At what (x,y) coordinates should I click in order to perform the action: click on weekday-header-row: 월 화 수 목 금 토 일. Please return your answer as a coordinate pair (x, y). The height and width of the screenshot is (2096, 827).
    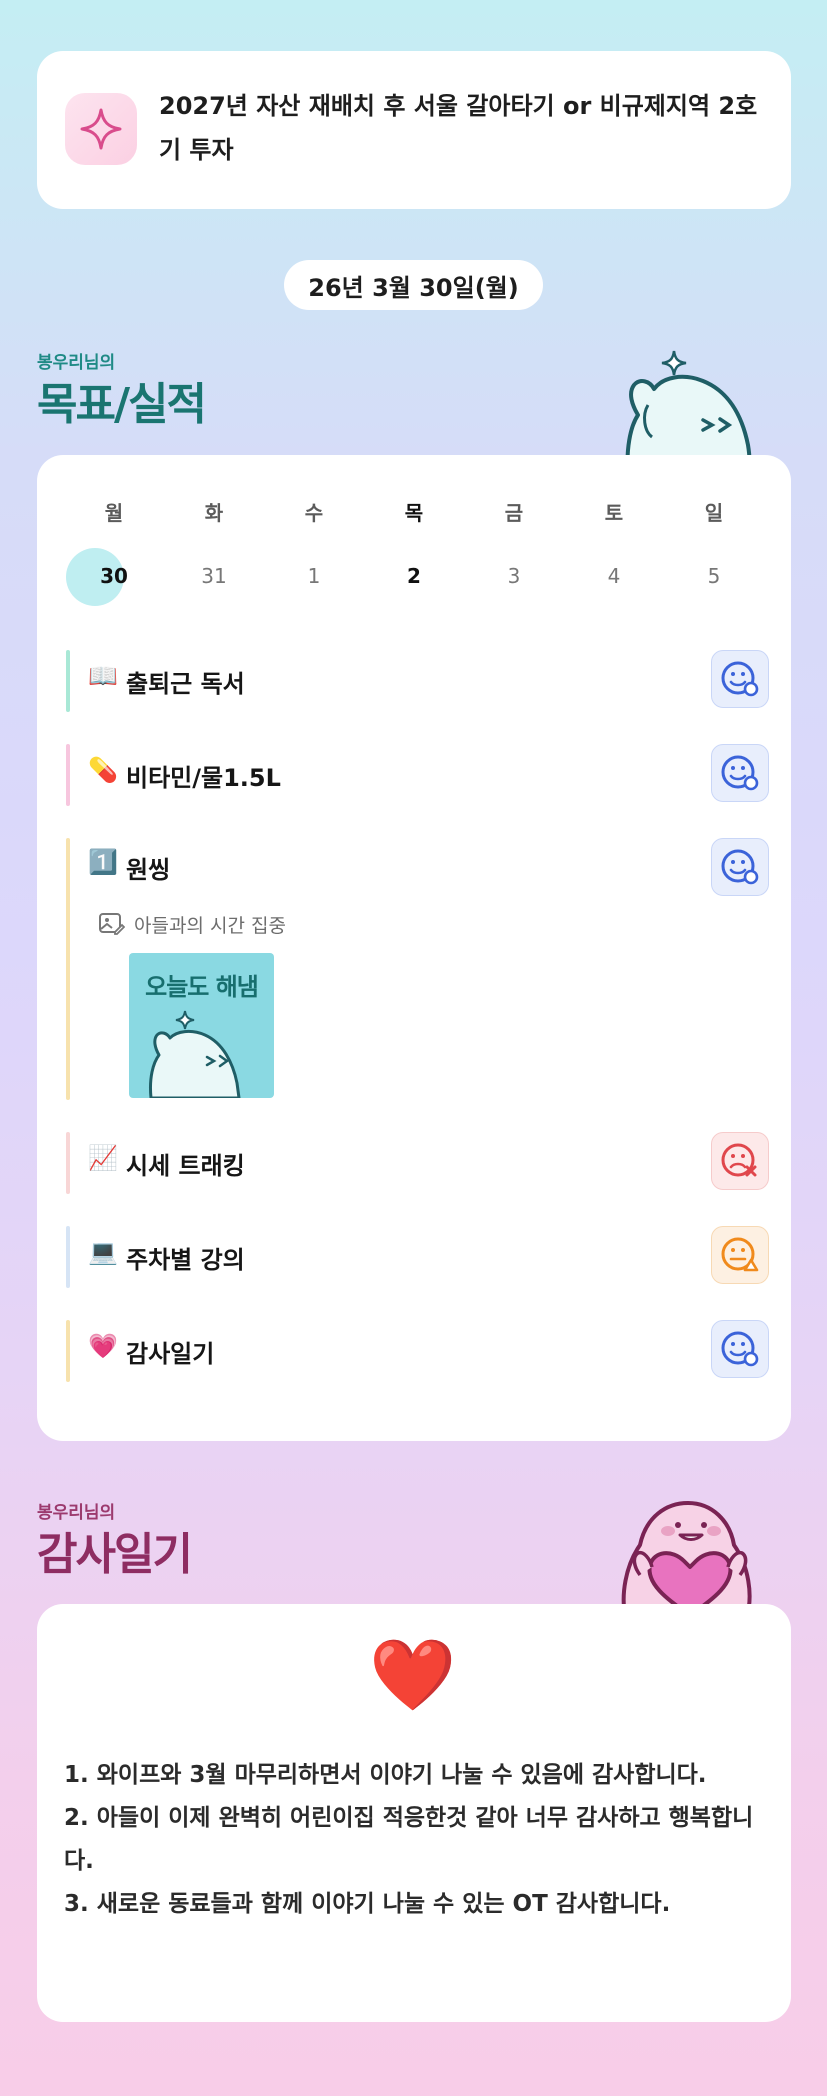
    Looking at the image, I should click on (414, 511).